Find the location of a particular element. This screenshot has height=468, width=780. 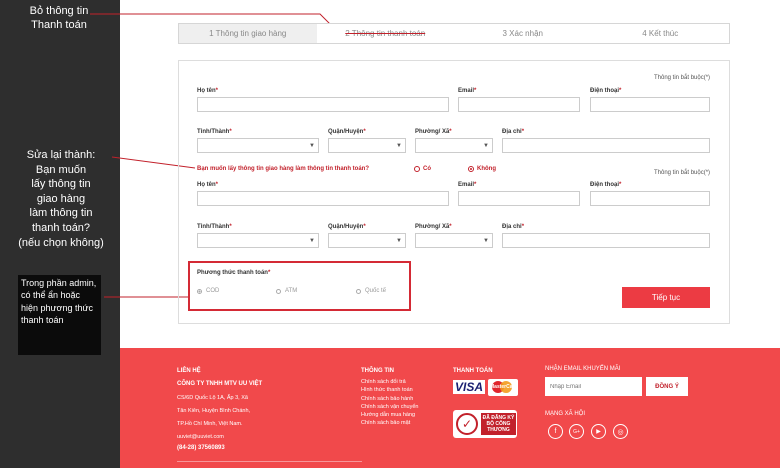

province-select: ▼ is located at coordinates (258, 145).